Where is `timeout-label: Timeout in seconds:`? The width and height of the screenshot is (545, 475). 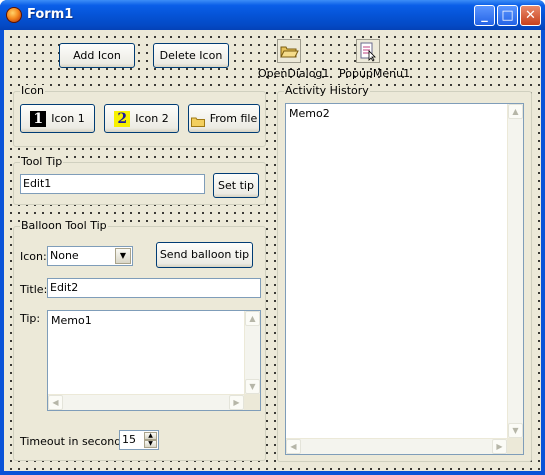
timeout-label: Timeout in seconds: is located at coordinates (75, 441).